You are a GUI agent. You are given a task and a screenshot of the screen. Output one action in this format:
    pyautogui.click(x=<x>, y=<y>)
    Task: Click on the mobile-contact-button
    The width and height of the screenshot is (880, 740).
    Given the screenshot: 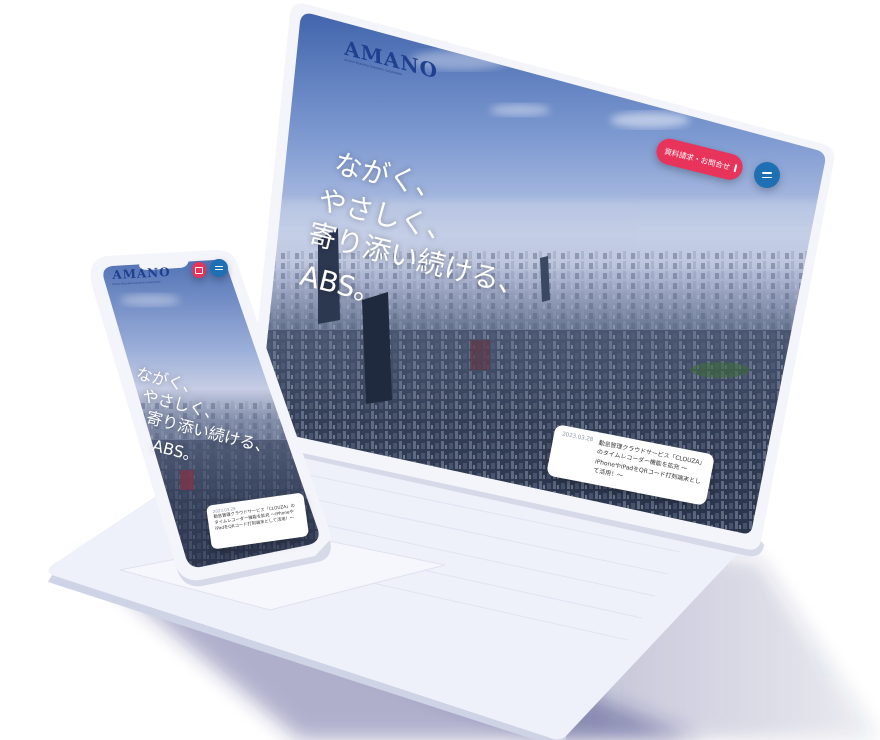 What is the action you would take?
    pyautogui.click(x=199, y=270)
    